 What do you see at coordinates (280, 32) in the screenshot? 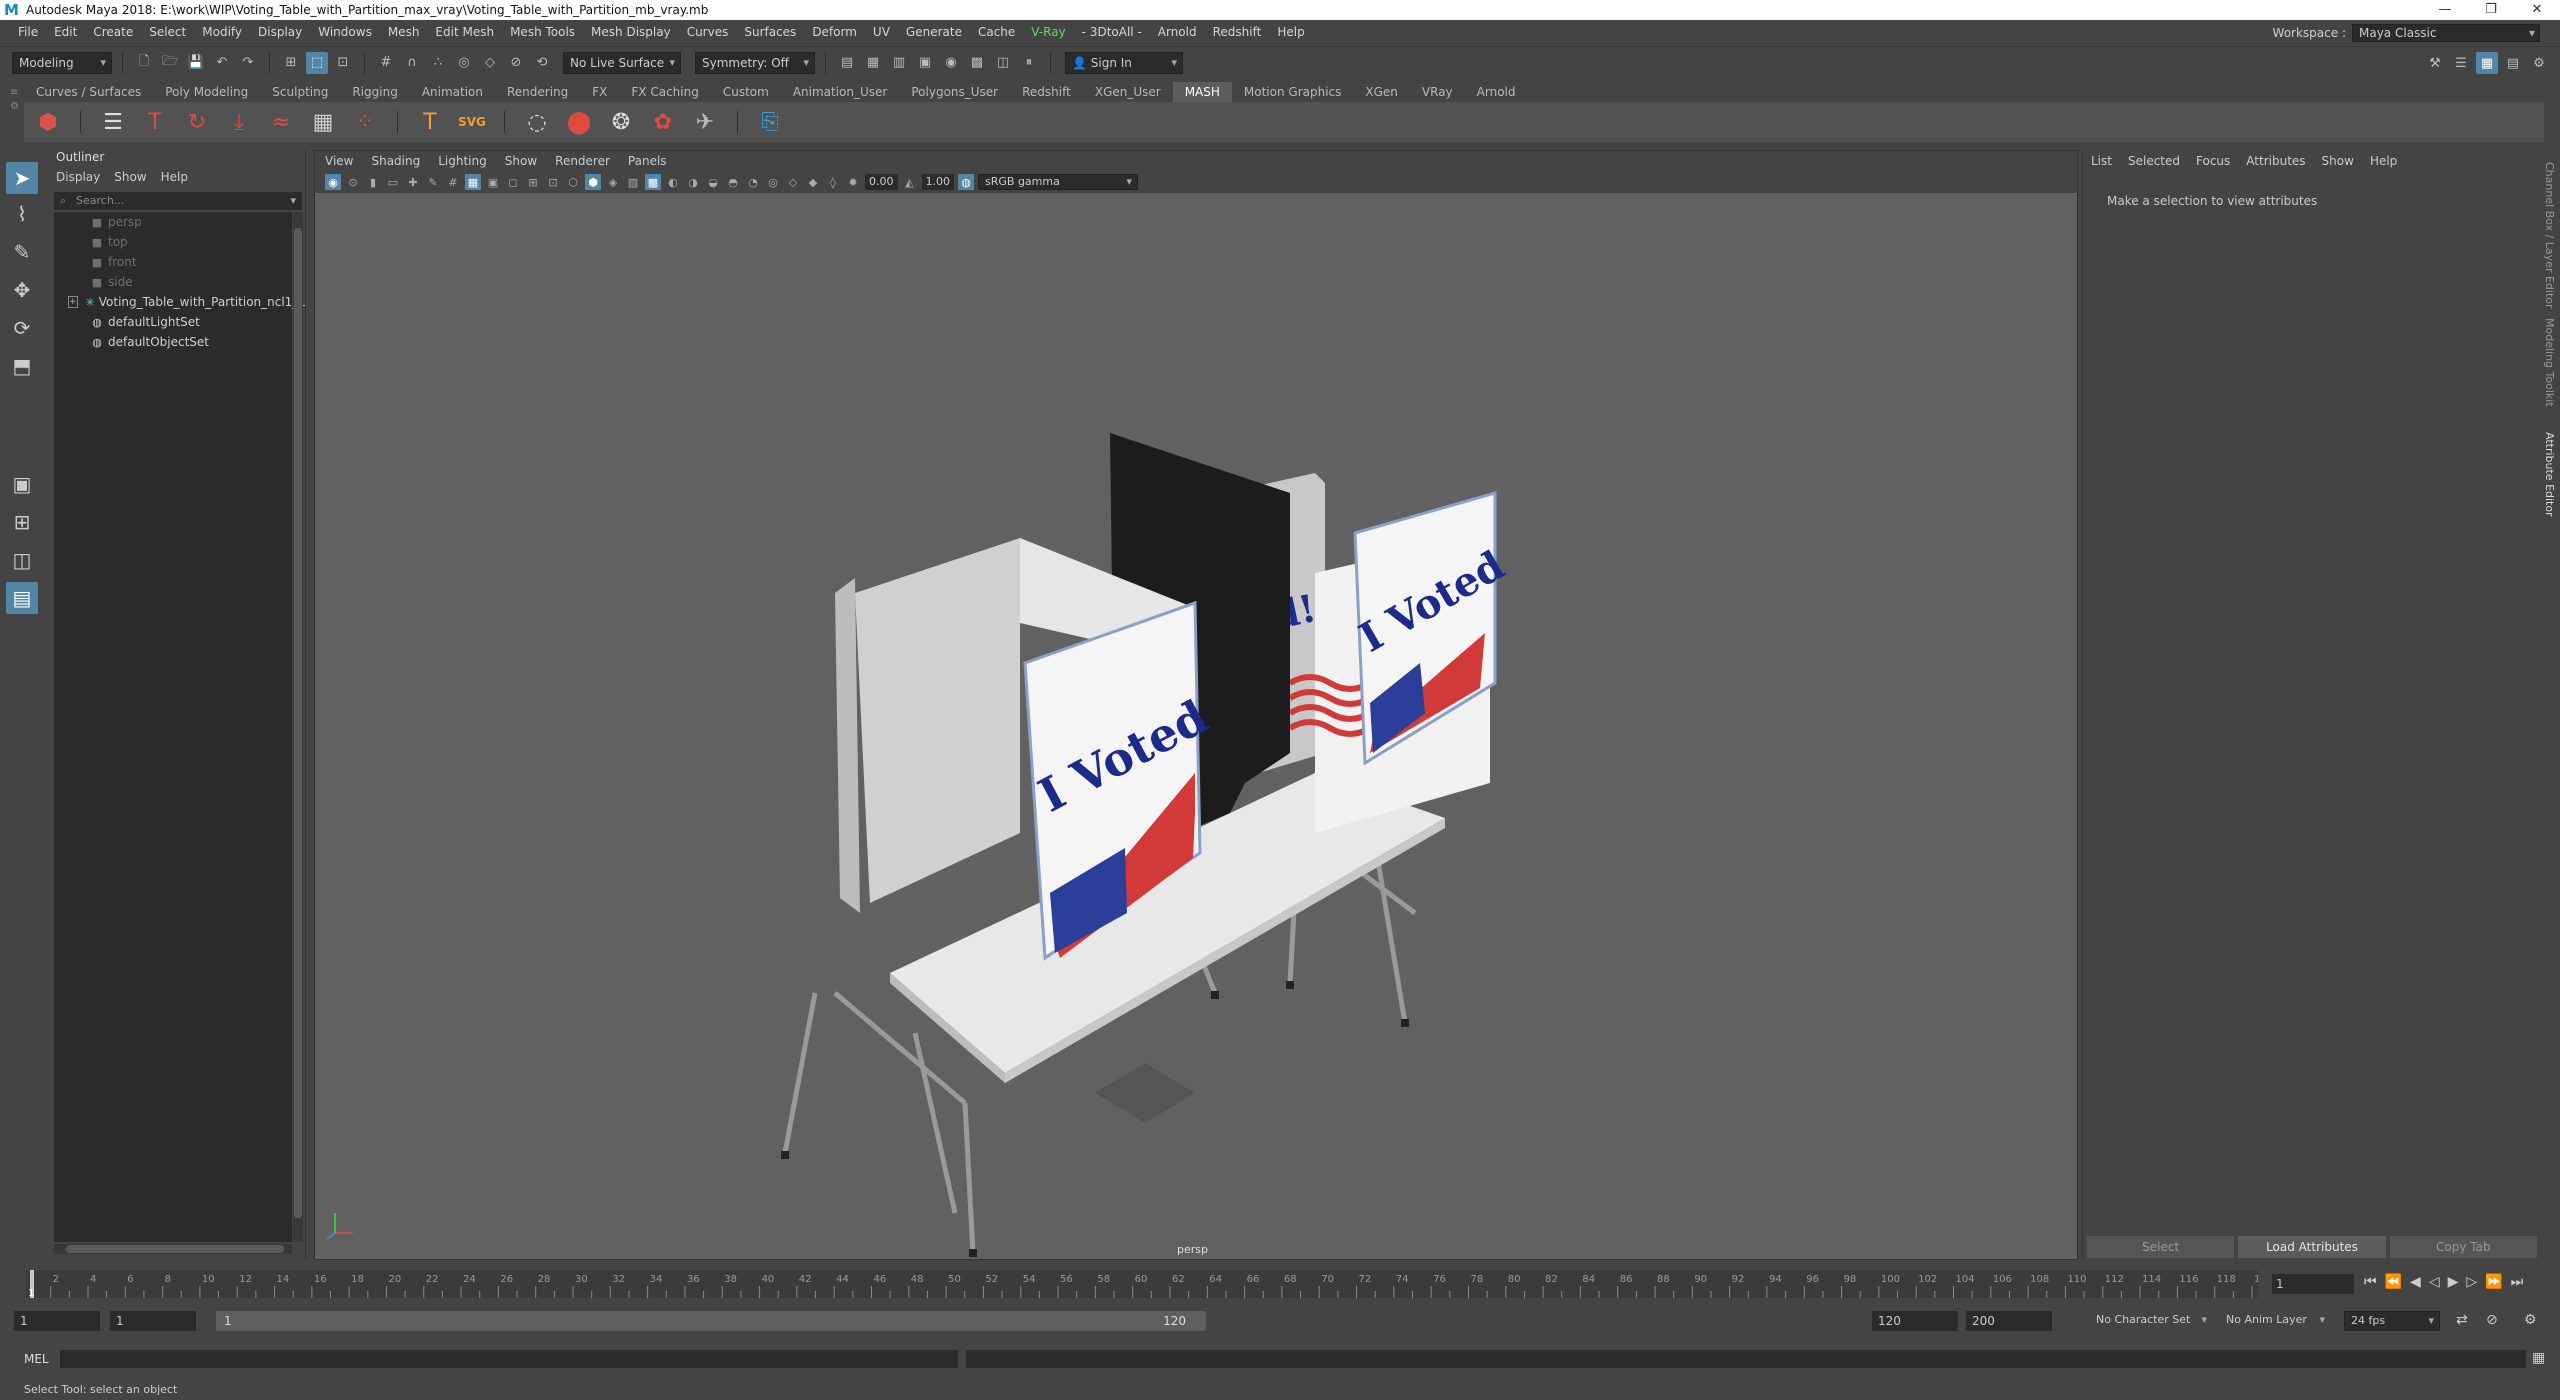
I see `menu-display: Display` at bounding box center [280, 32].